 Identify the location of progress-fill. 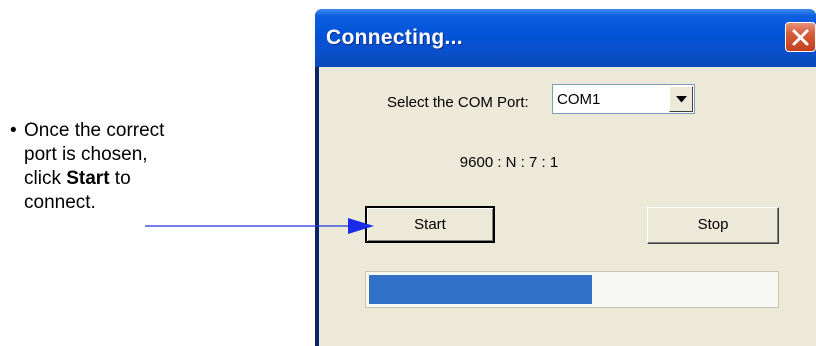
(480, 289).